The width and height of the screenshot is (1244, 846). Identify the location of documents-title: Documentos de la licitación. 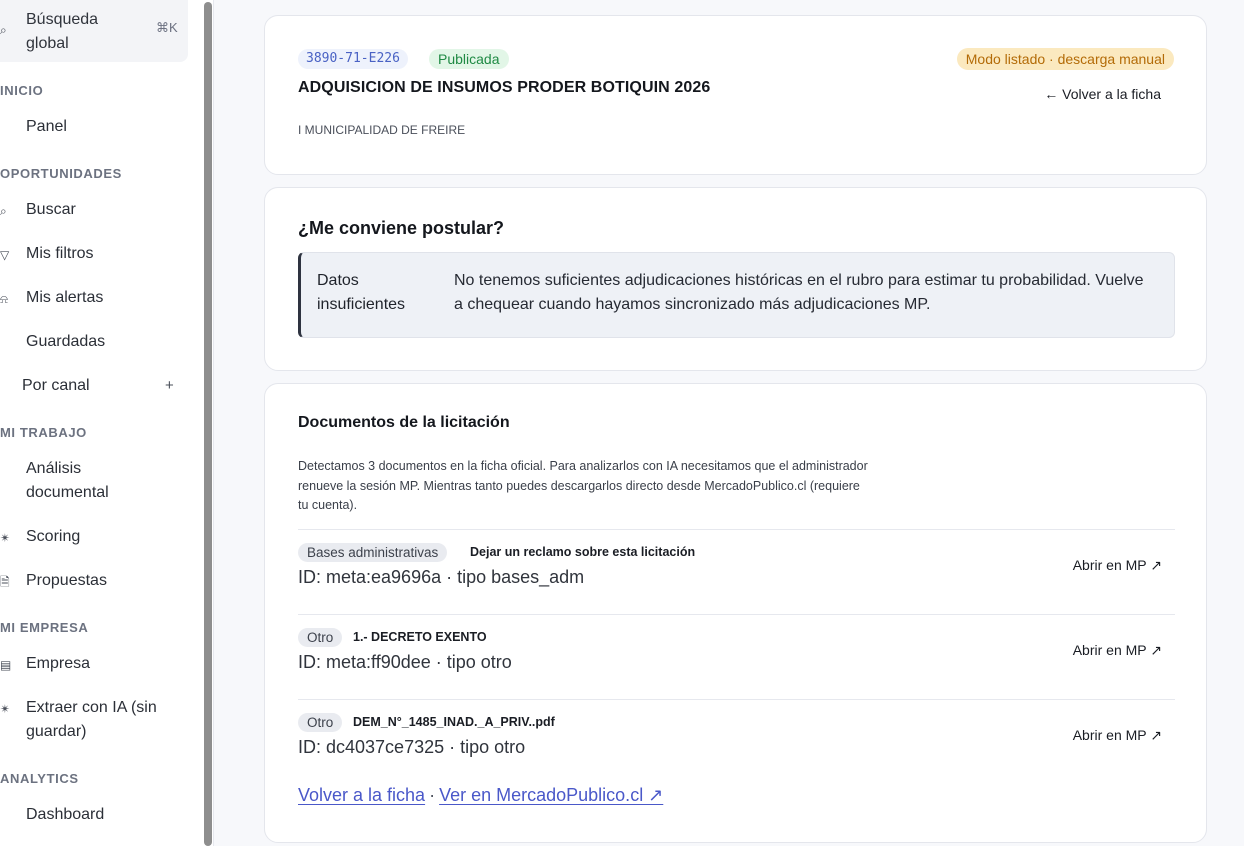
(404, 422).